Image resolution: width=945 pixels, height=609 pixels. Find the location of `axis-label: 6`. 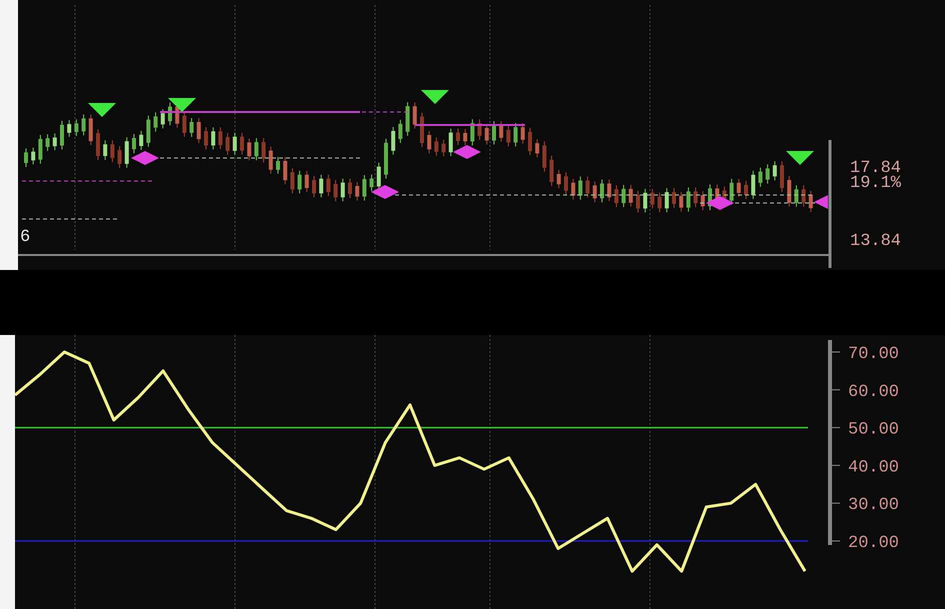

axis-label: 6 is located at coordinates (25, 237).